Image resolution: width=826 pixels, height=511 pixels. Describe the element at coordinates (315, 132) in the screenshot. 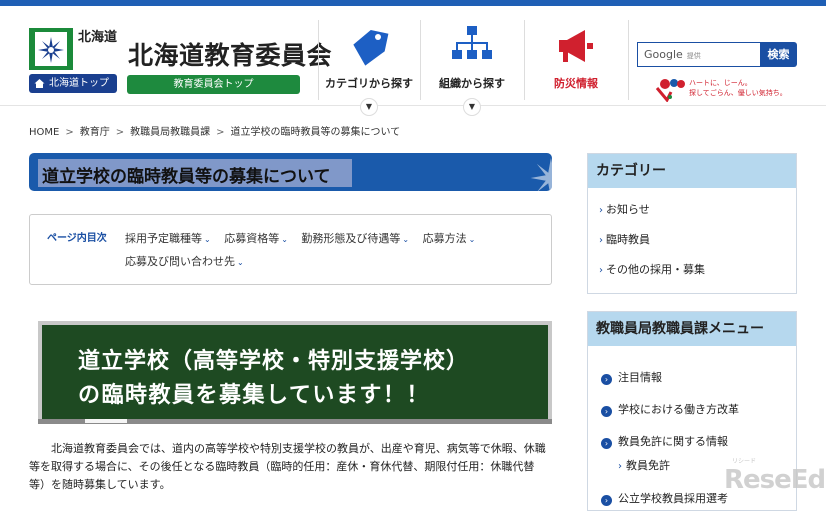

I see `breadcrumb-current: 道立学校の臨時教員等の募集について` at that location.